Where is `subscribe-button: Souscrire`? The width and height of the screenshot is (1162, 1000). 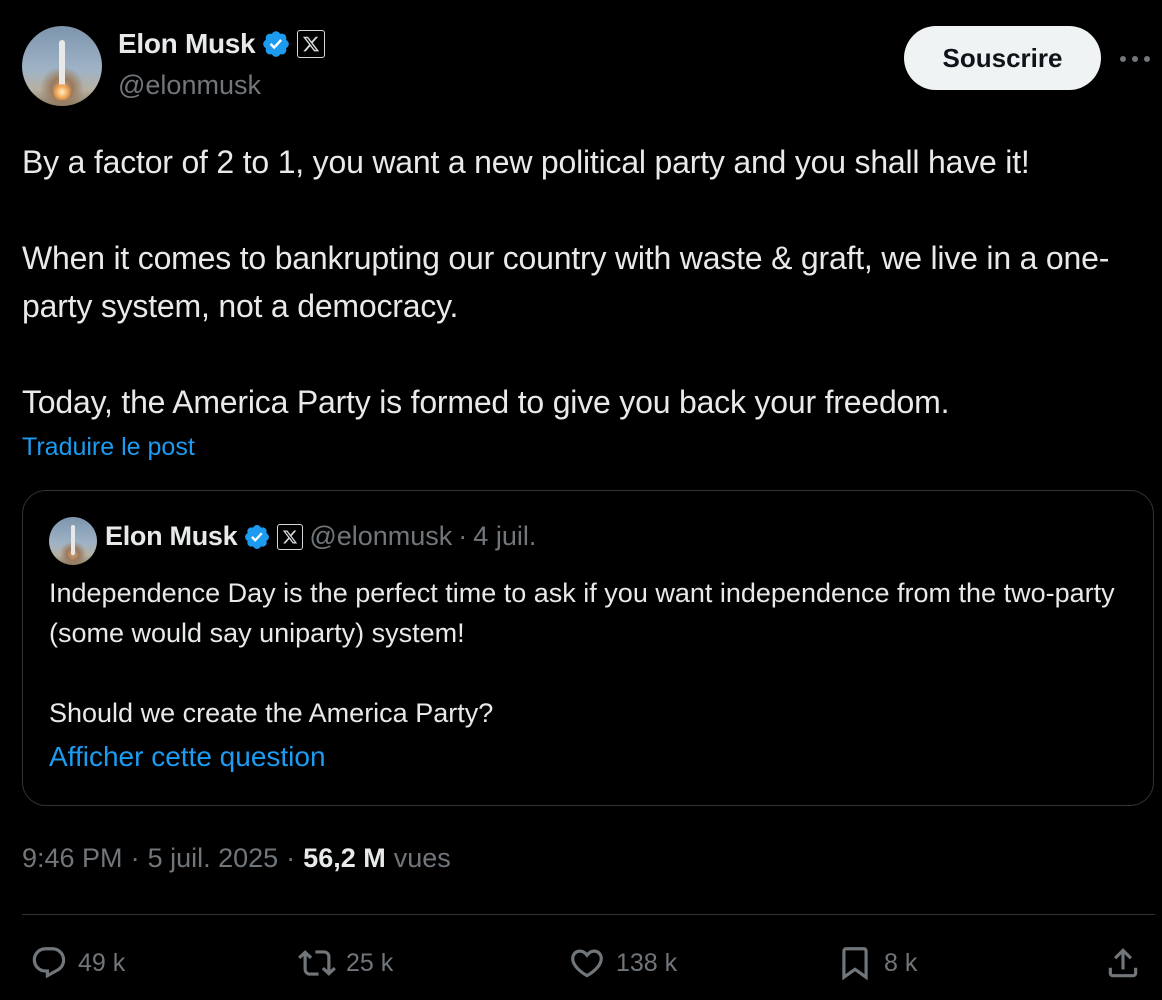
subscribe-button: Souscrire is located at coordinates (1002, 58).